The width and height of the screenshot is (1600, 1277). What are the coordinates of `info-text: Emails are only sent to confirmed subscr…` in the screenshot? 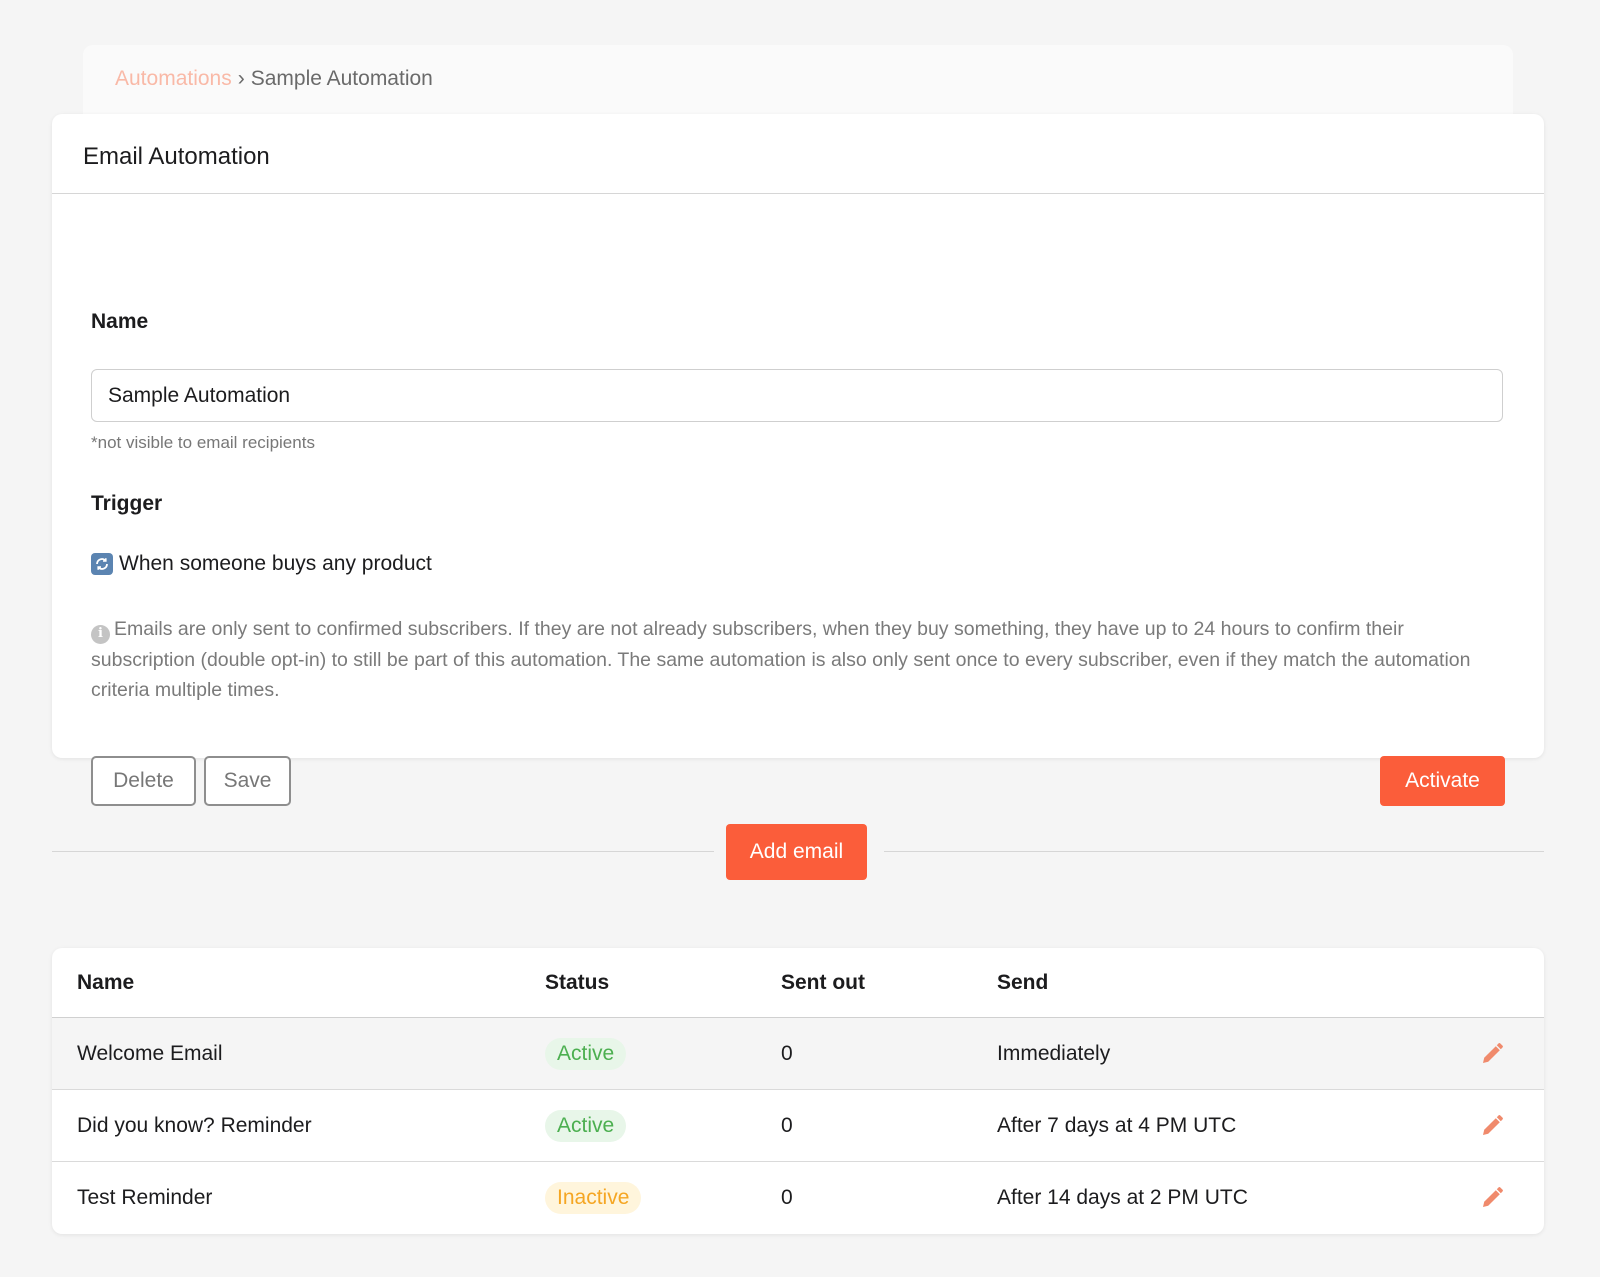 It's located at (781, 659).